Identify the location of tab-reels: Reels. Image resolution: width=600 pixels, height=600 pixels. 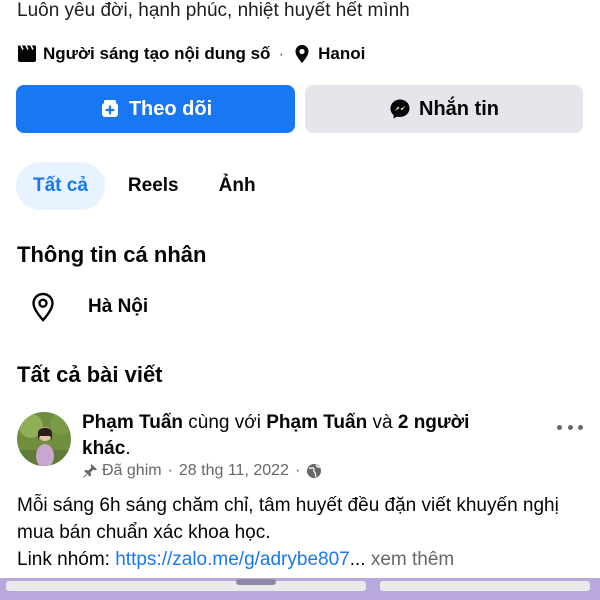
(153, 186).